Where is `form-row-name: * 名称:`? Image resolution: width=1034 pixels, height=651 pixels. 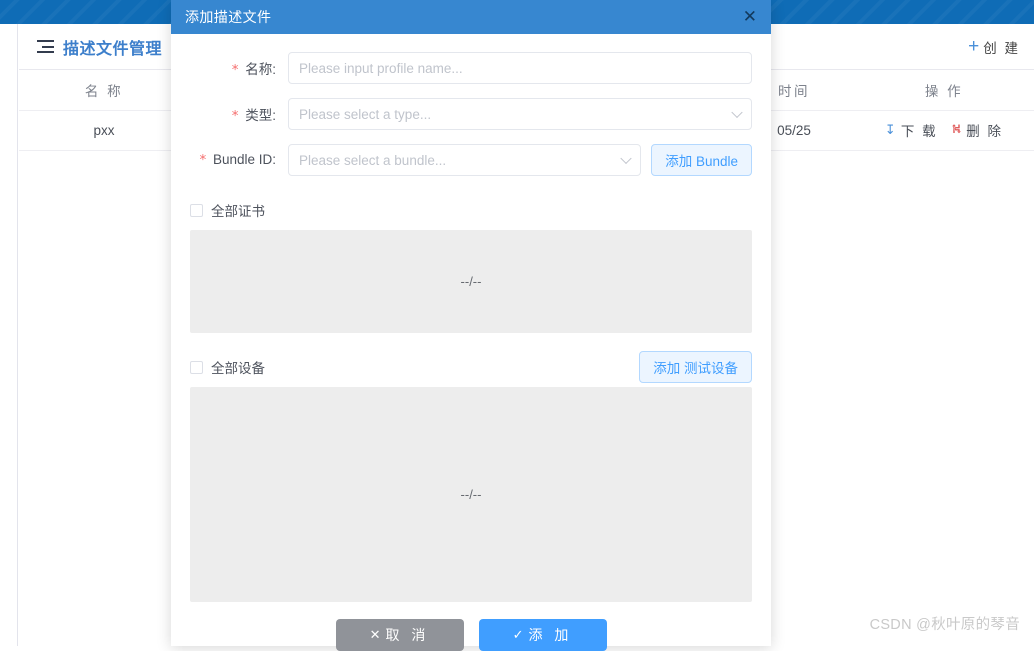 form-row-name: * 名称: is located at coordinates (471, 68).